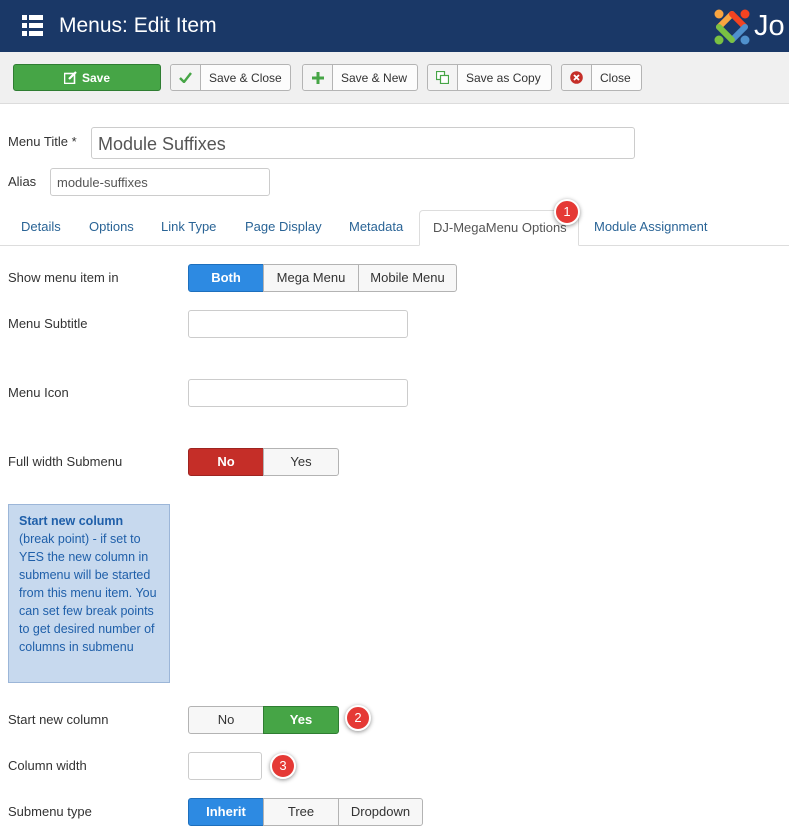  I want to click on logo-text: Jo, so click(769, 26).